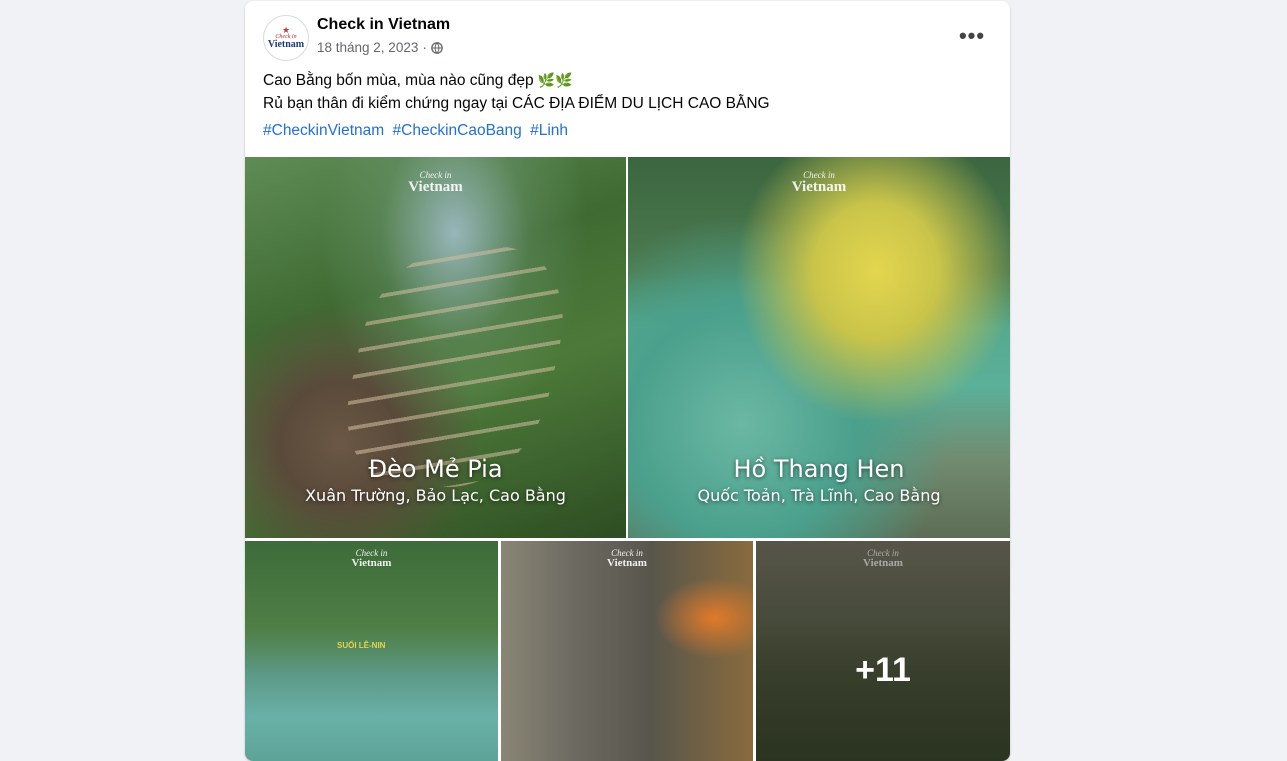 The image size is (1287, 761). What do you see at coordinates (286, 30) in the screenshot?
I see `star-icon: ★` at bounding box center [286, 30].